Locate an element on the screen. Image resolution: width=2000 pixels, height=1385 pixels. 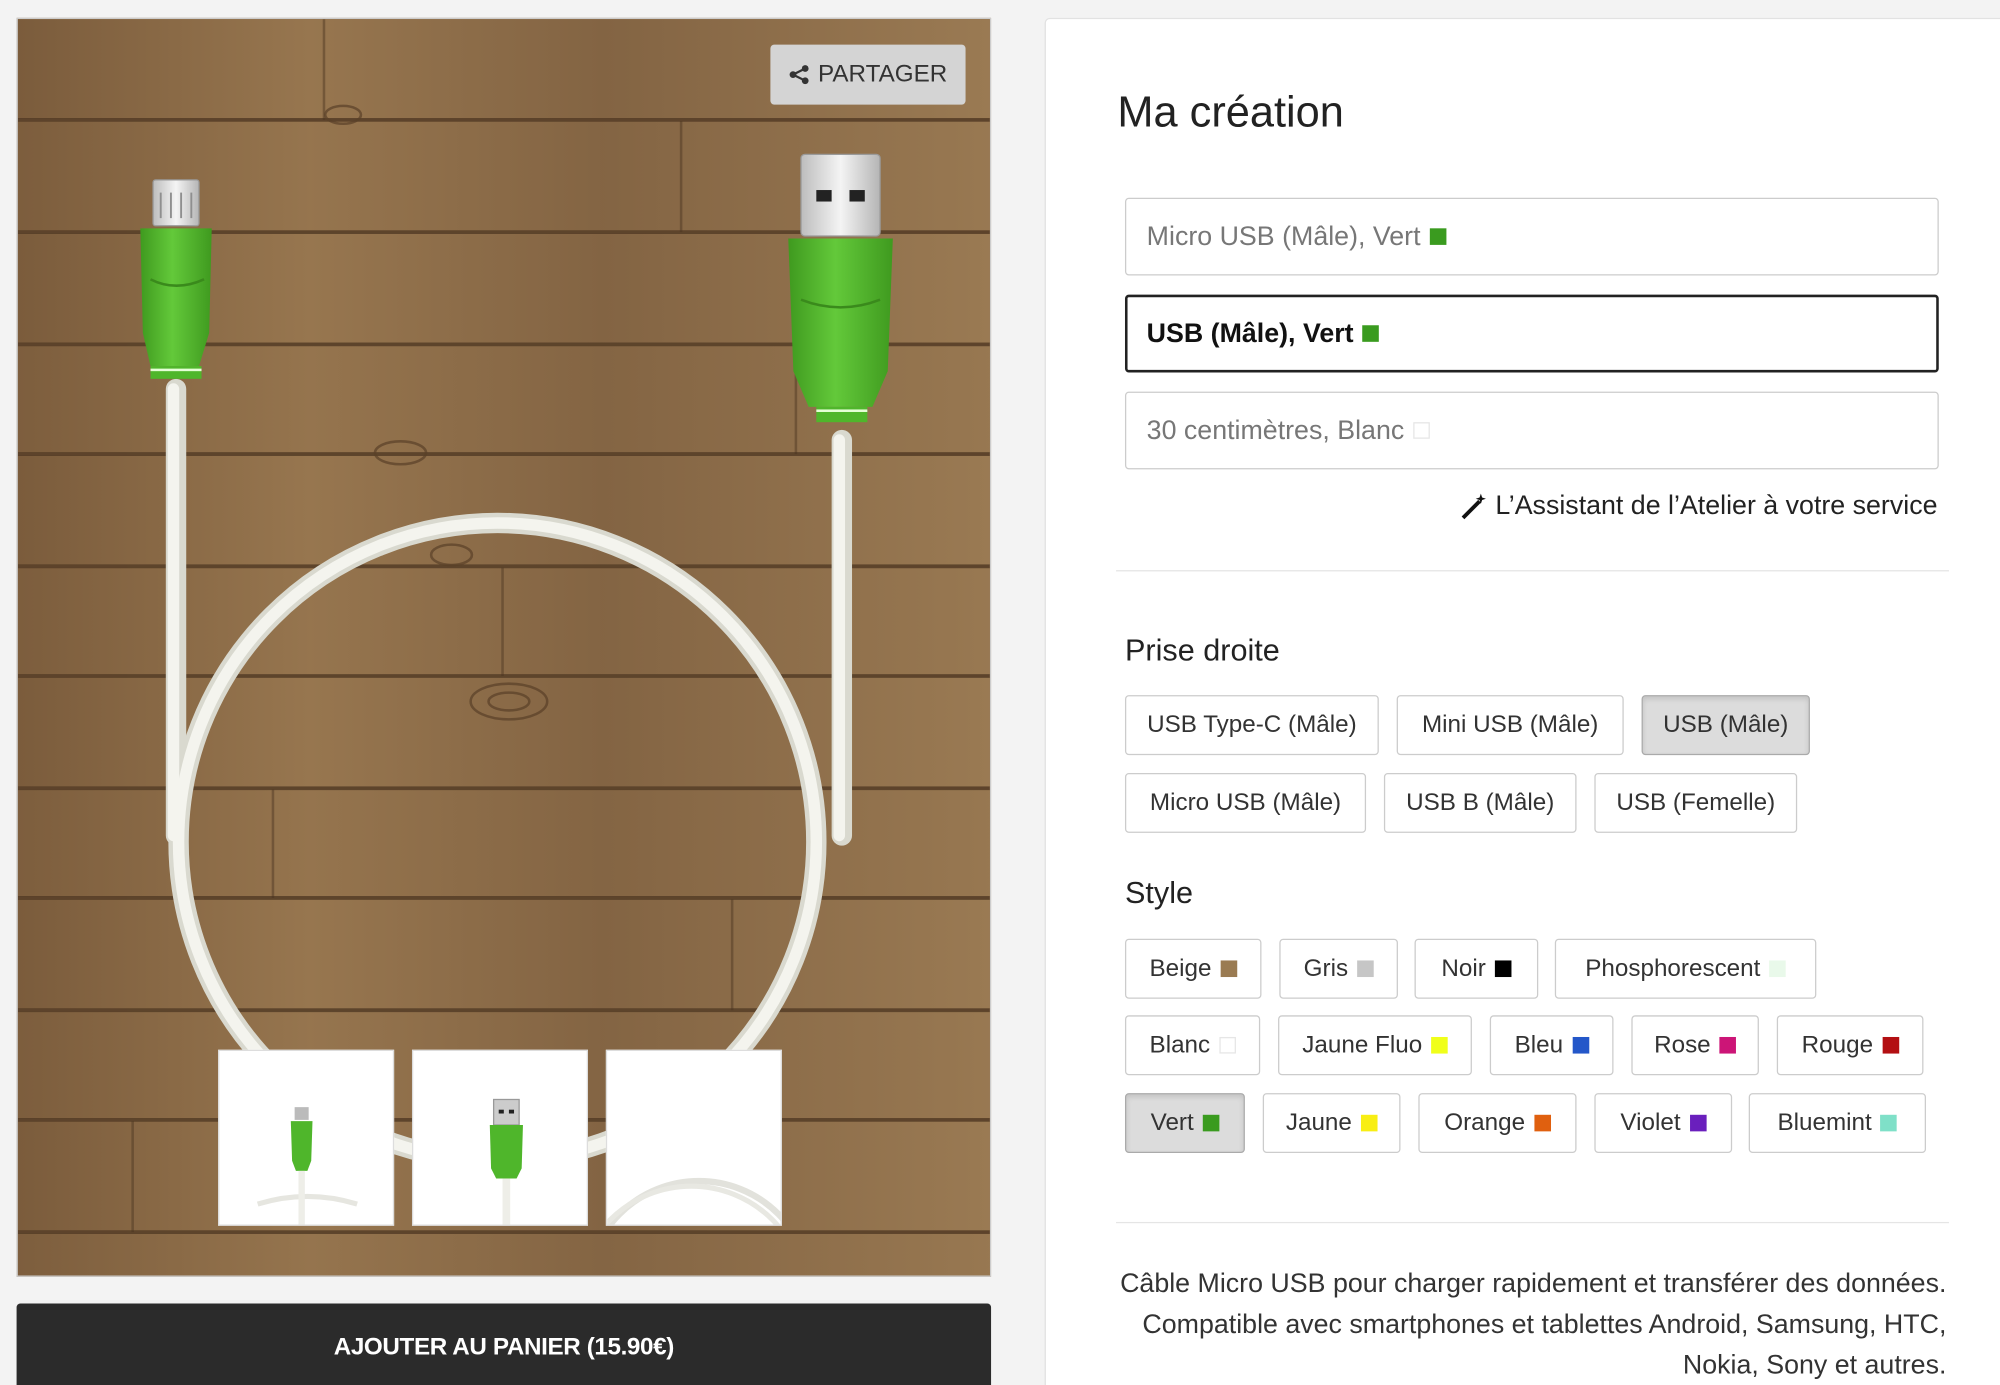
style-label: Beige is located at coordinates (1180, 968).